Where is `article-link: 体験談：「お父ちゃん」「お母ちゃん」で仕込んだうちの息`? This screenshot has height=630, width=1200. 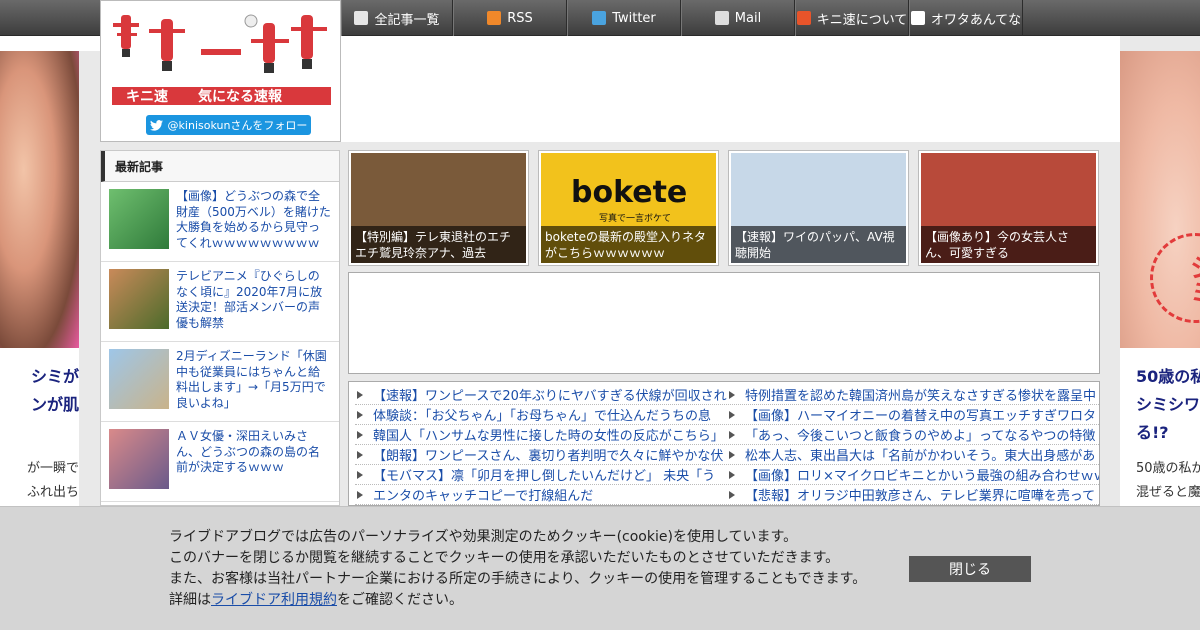 article-link: 体験談：「お父ちゃん」「お母ちゃん」で仕込んだうちの息 is located at coordinates (541, 414).